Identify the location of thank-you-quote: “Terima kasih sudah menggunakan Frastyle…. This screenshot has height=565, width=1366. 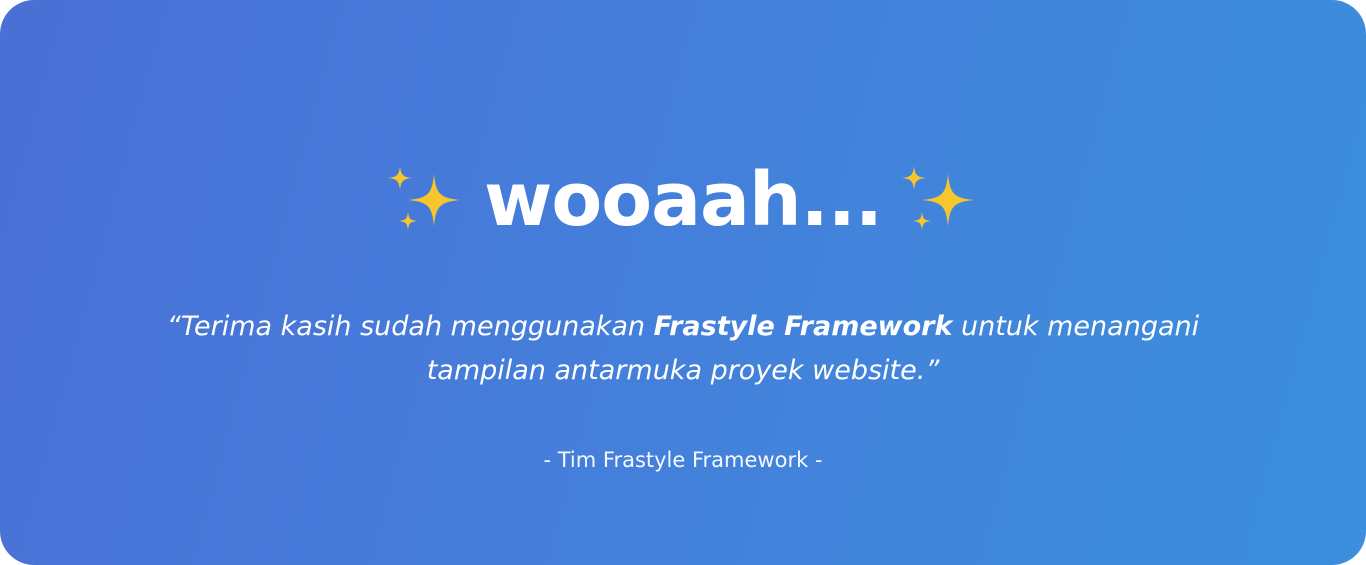
(683, 349).